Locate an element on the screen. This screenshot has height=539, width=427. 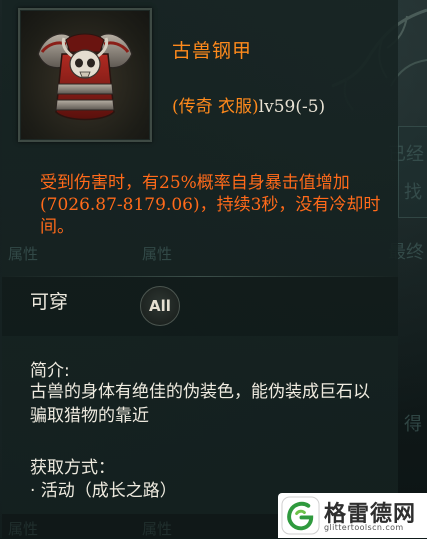
bg-attr-label-2: 属性 is located at coordinates (157, 254).